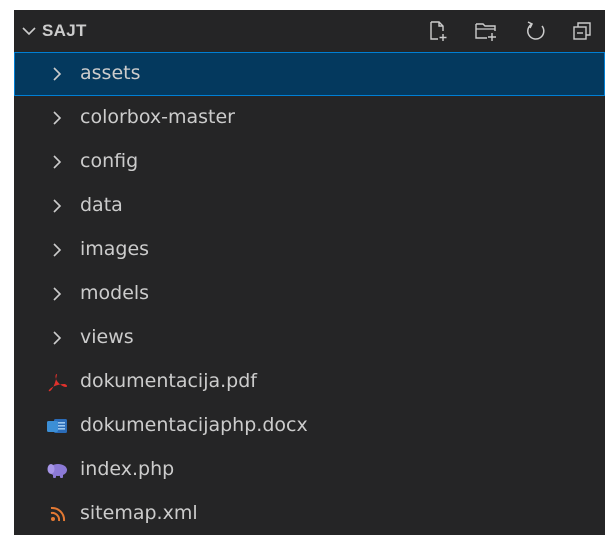 This screenshot has height=535, width=605. Describe the element at coordinates (110, 73) in the screenshot. I see `folder-label: assets` at that location.